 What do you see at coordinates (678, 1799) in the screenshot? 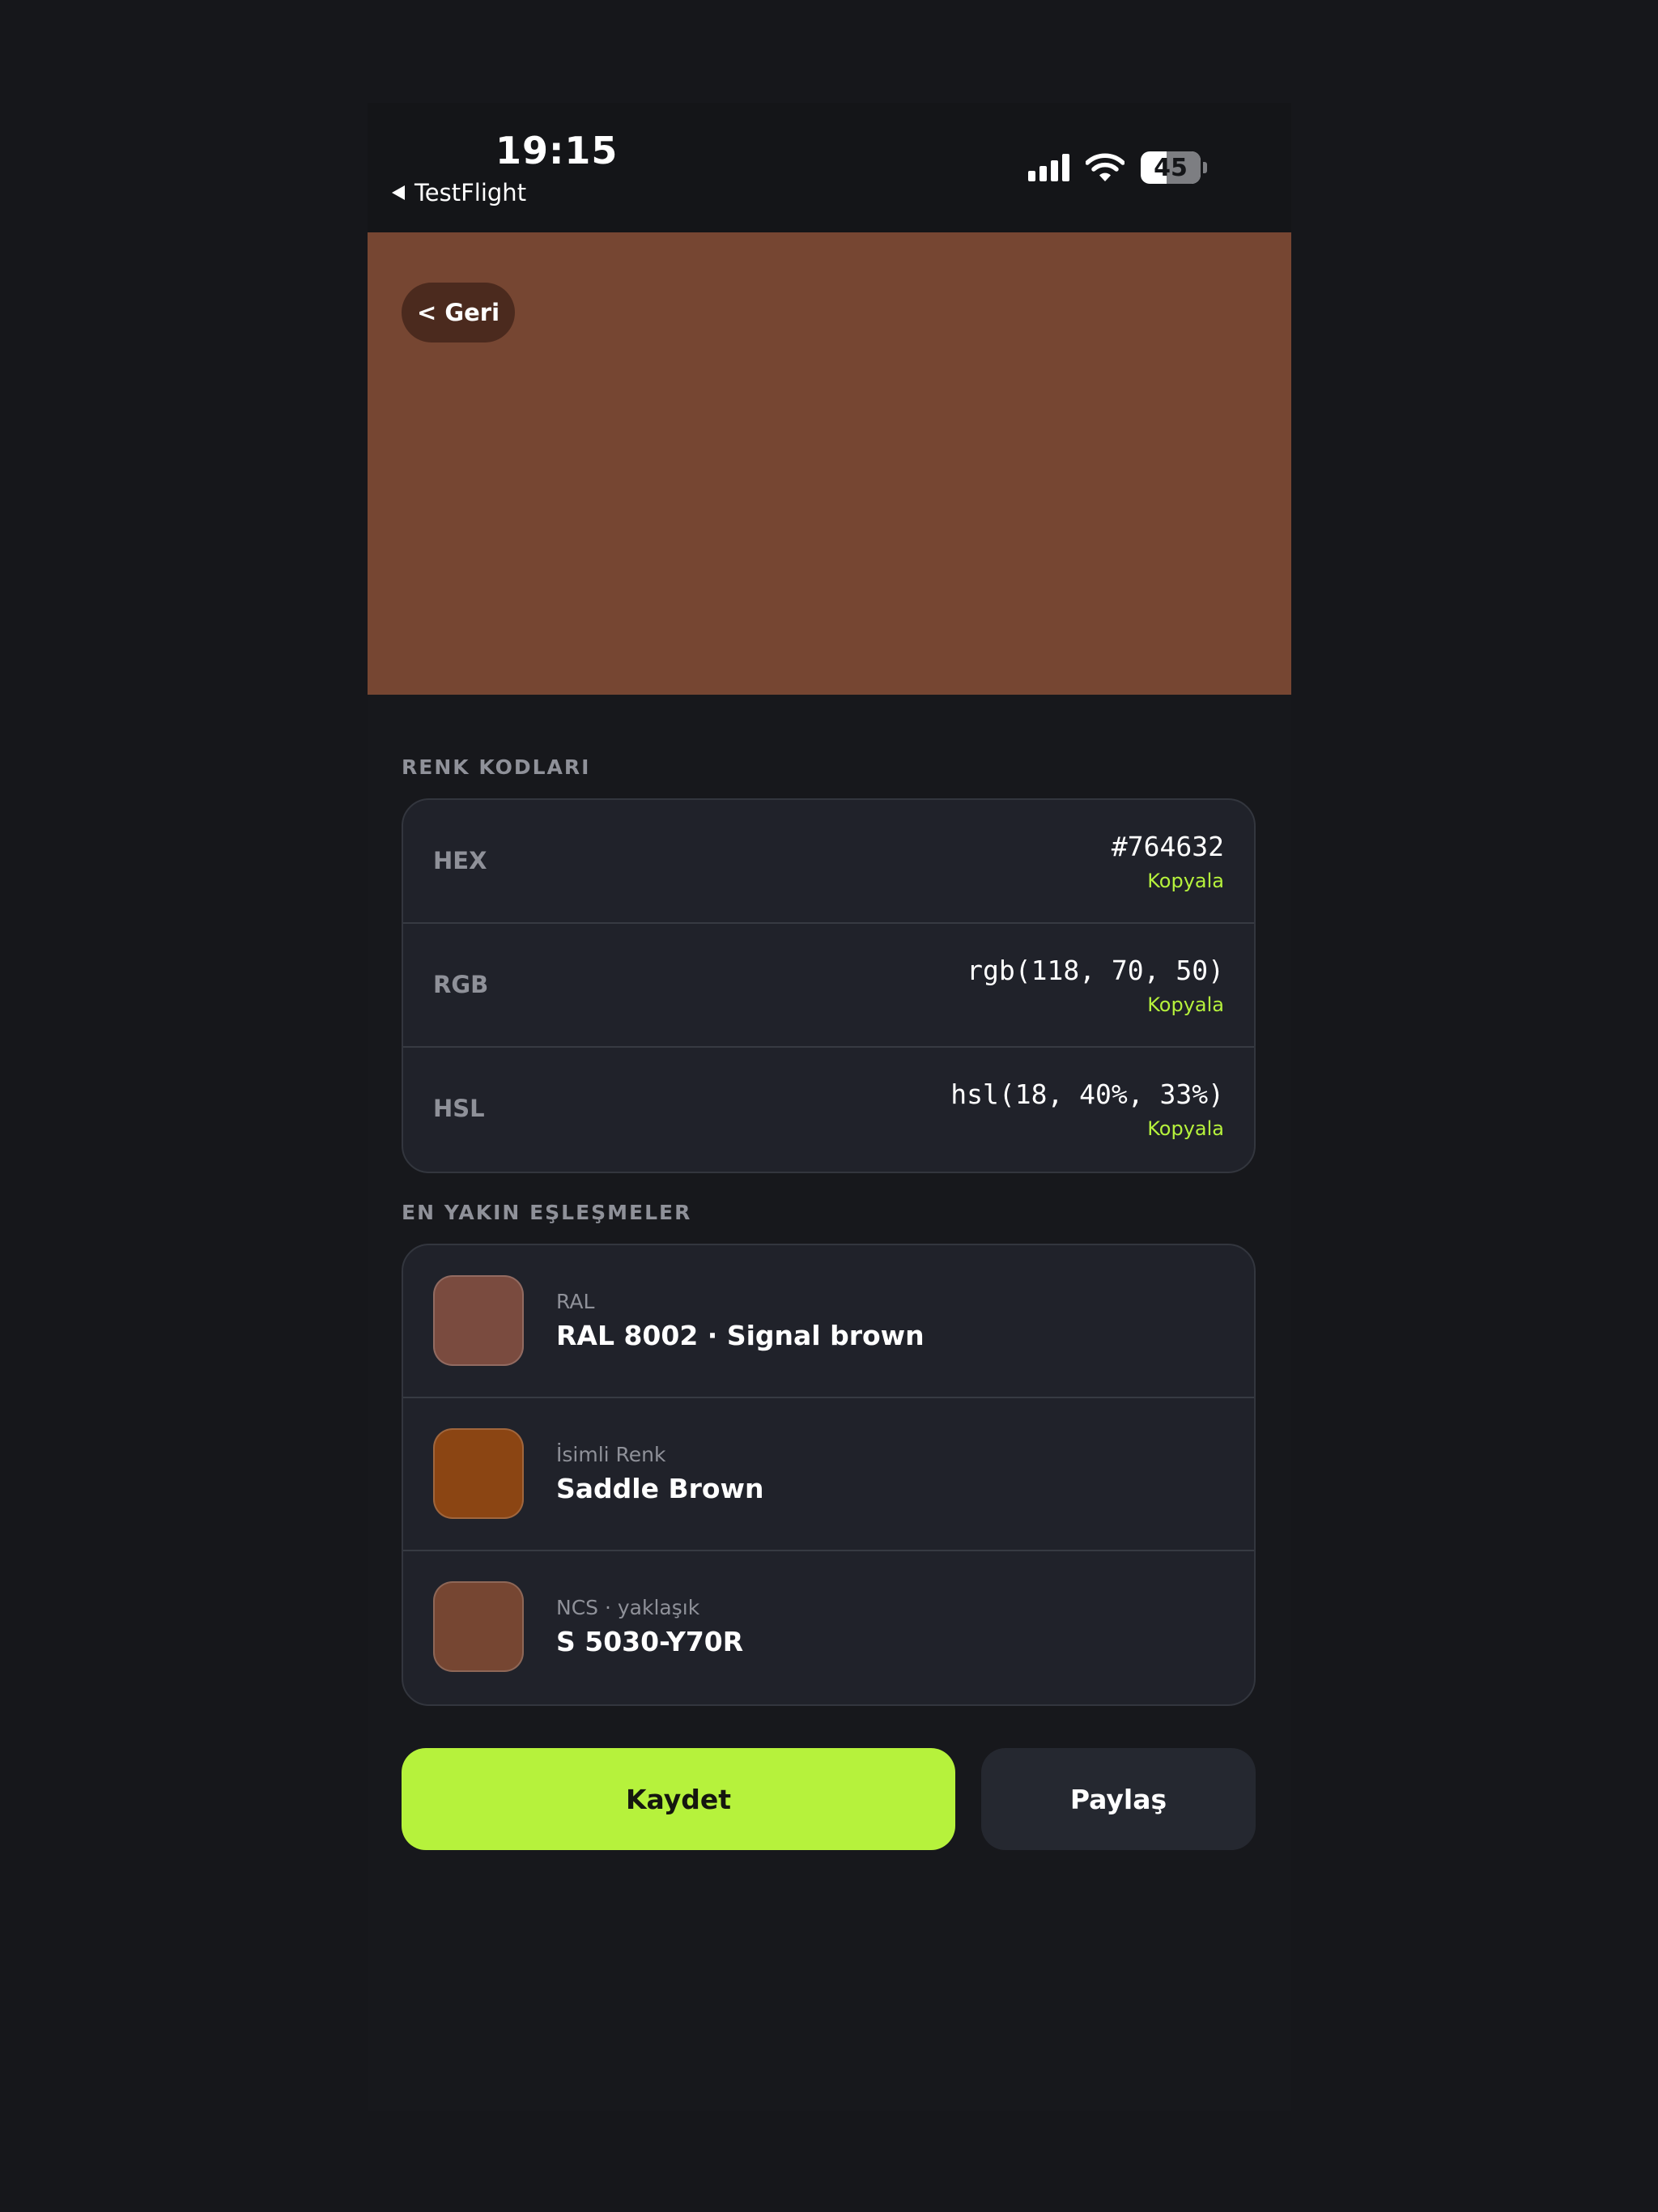
I see `save-button: Kaydet` at bounding box center [678, 1799].